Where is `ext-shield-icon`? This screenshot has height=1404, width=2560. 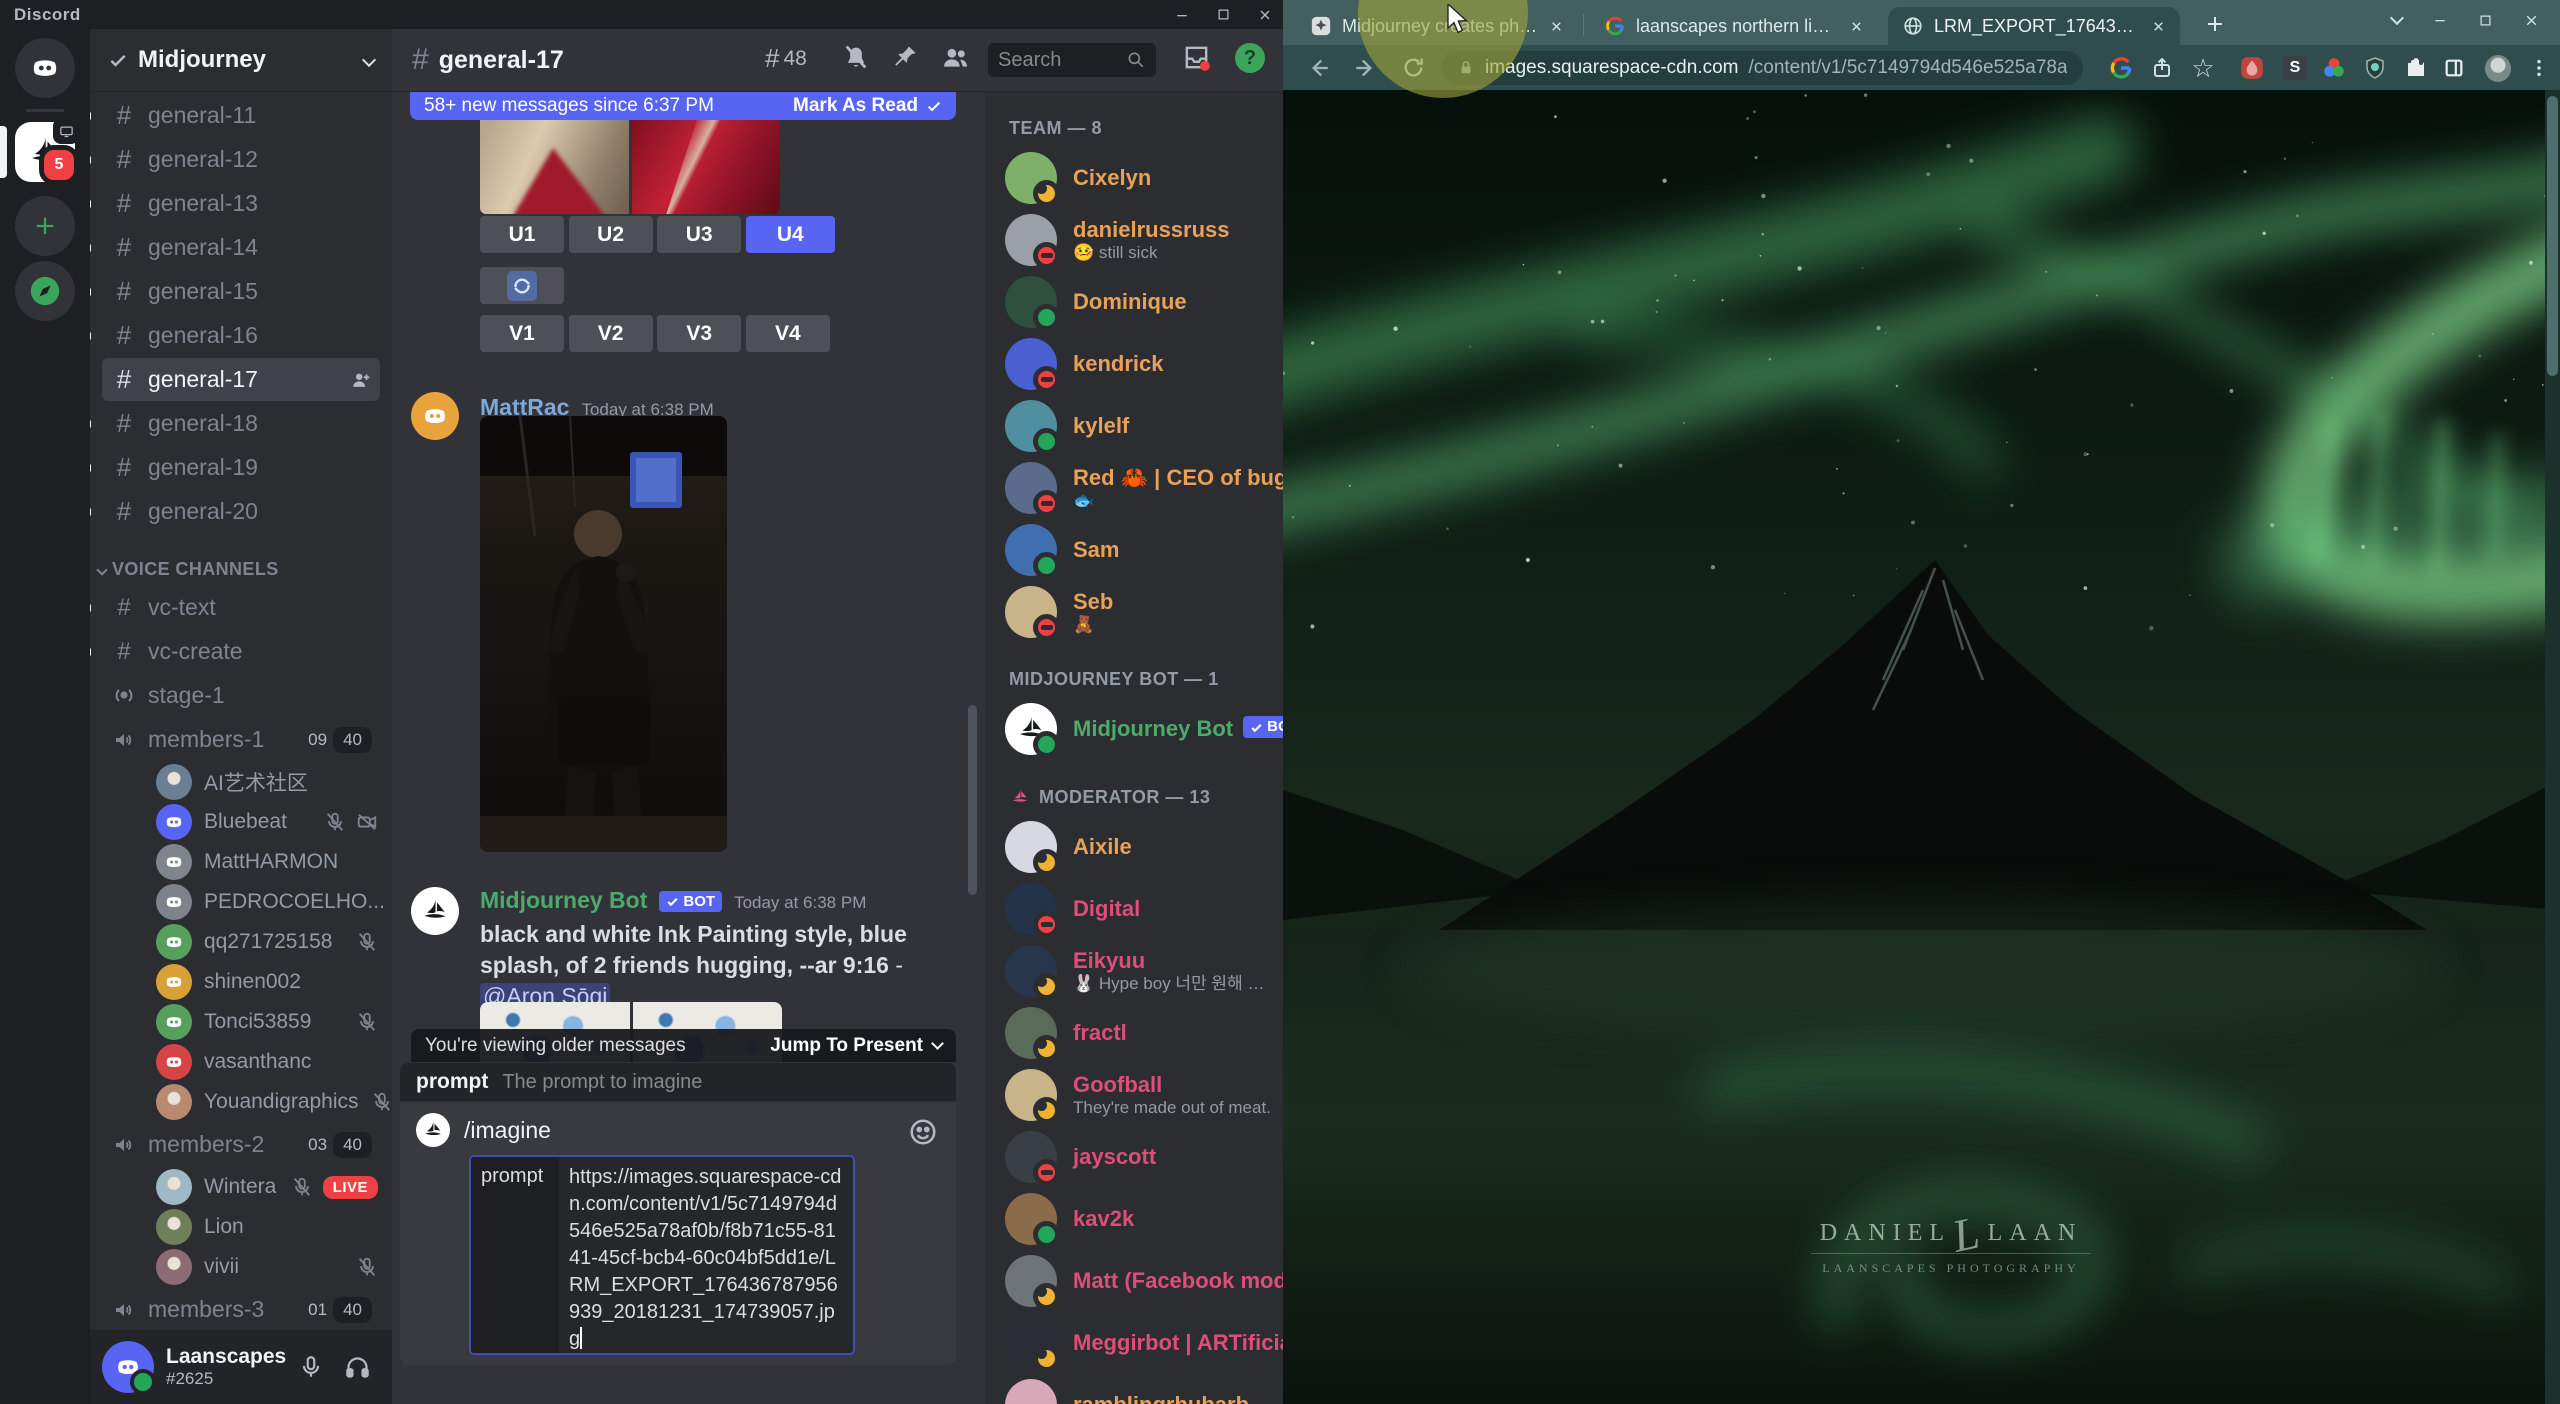 ext-shield-icon is located at coordinates (2375, 68).